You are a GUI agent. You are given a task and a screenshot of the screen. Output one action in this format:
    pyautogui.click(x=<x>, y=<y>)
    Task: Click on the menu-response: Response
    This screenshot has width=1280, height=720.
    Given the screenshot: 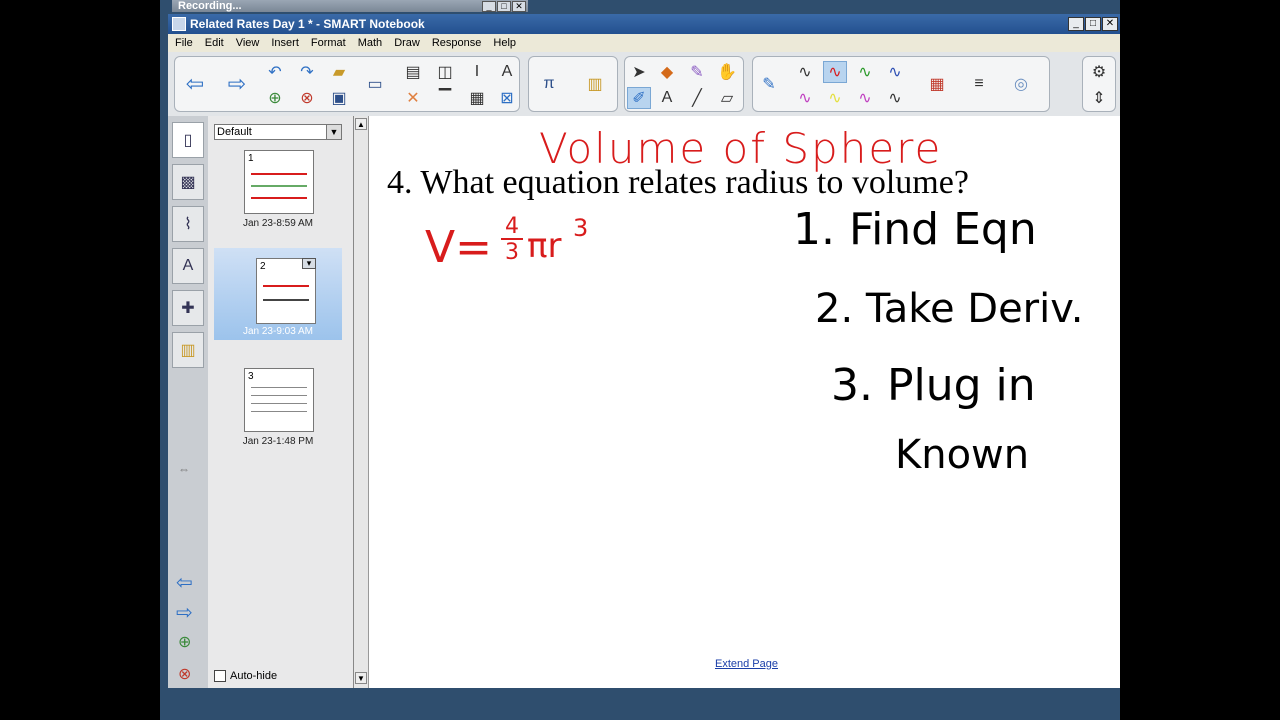 What is the action you would take?
    pyautogui.click(x=456, y=43)
    